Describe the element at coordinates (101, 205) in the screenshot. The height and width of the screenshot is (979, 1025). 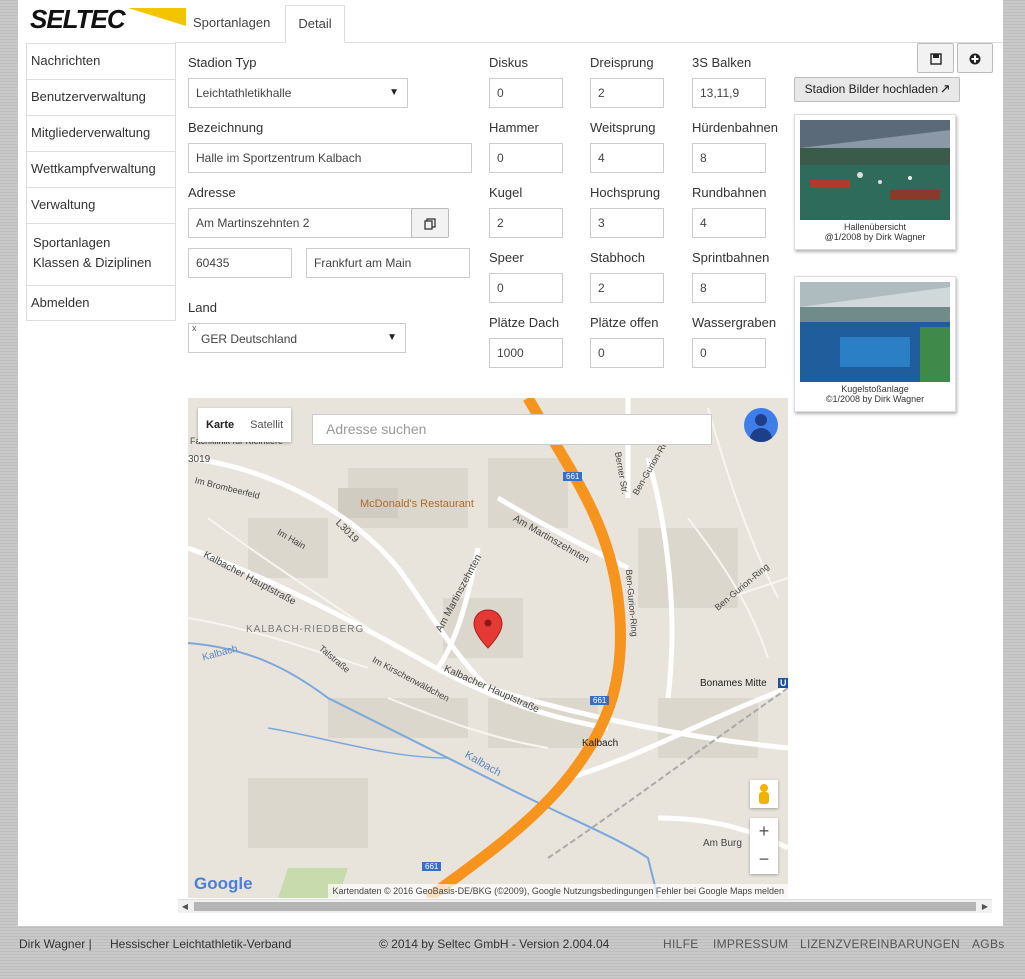
I see `sidebar-item-verwaltung: Verwaltung` at that location.